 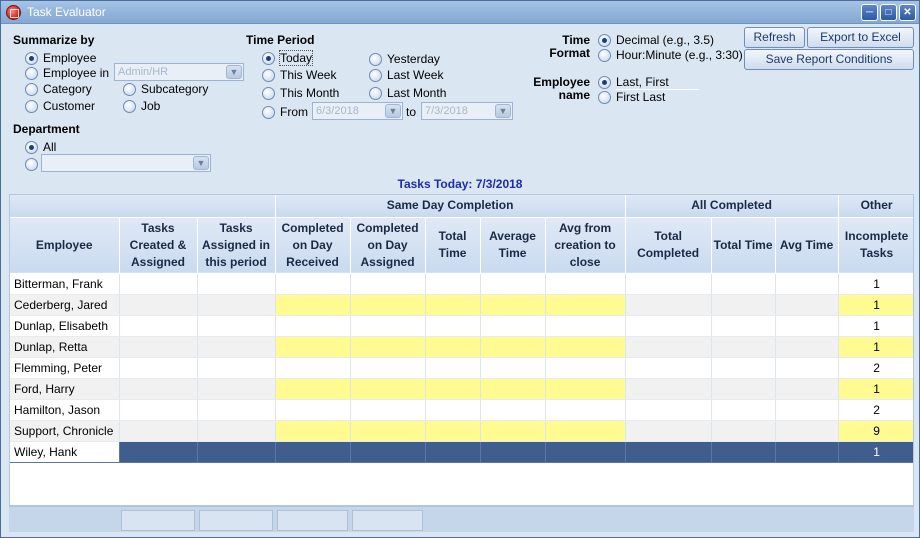 What do you see at coordinates (313, 245) in the screenshot?
I see `col-completed-received: Completed on Day Received` at bounding box center [313, 245].